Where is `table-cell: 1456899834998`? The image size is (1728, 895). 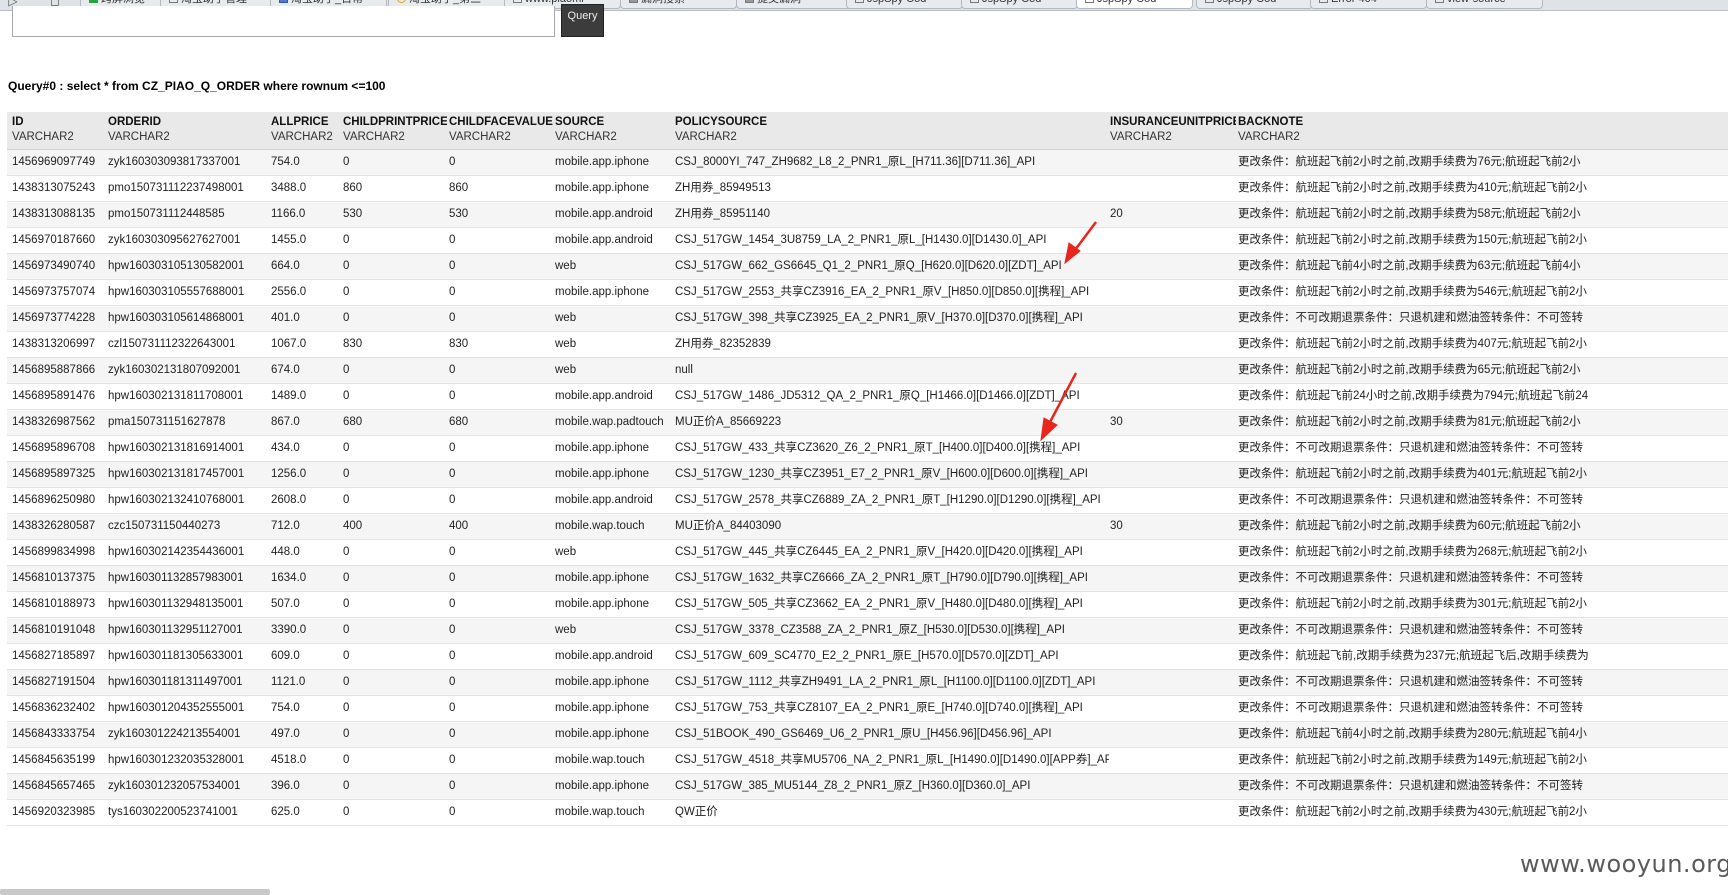
table-cell: 1456899834998 is located at coordinates (54, 552).